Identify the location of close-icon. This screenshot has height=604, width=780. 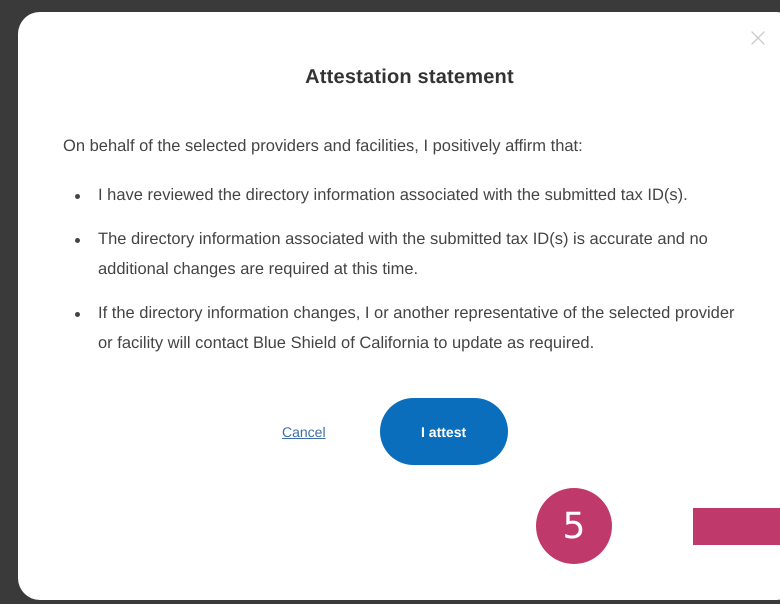
(758, 38).